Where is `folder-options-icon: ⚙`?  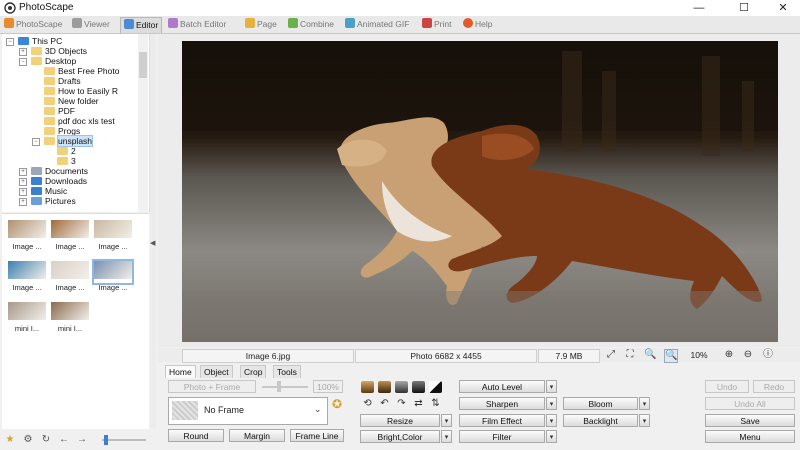 folder-options-icon: ⚙ is located at coordinates (28, 439).